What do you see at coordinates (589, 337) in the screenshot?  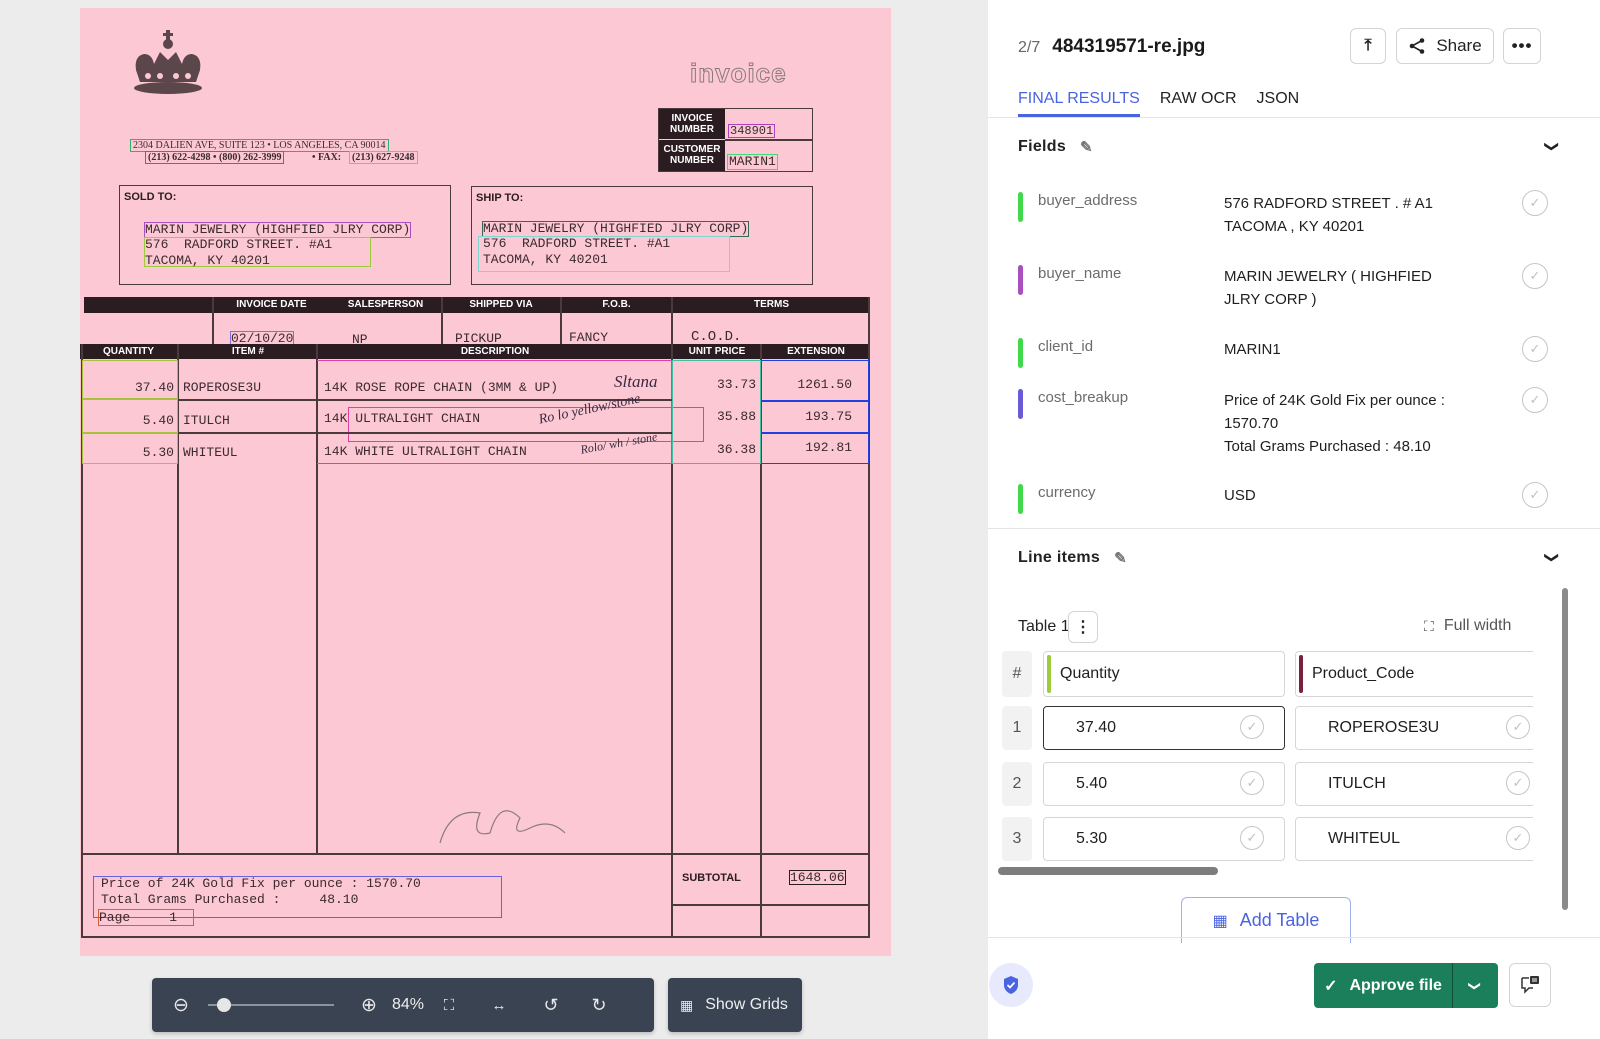 I see `fob-value: FANCY` at bounding box center [589, 337].